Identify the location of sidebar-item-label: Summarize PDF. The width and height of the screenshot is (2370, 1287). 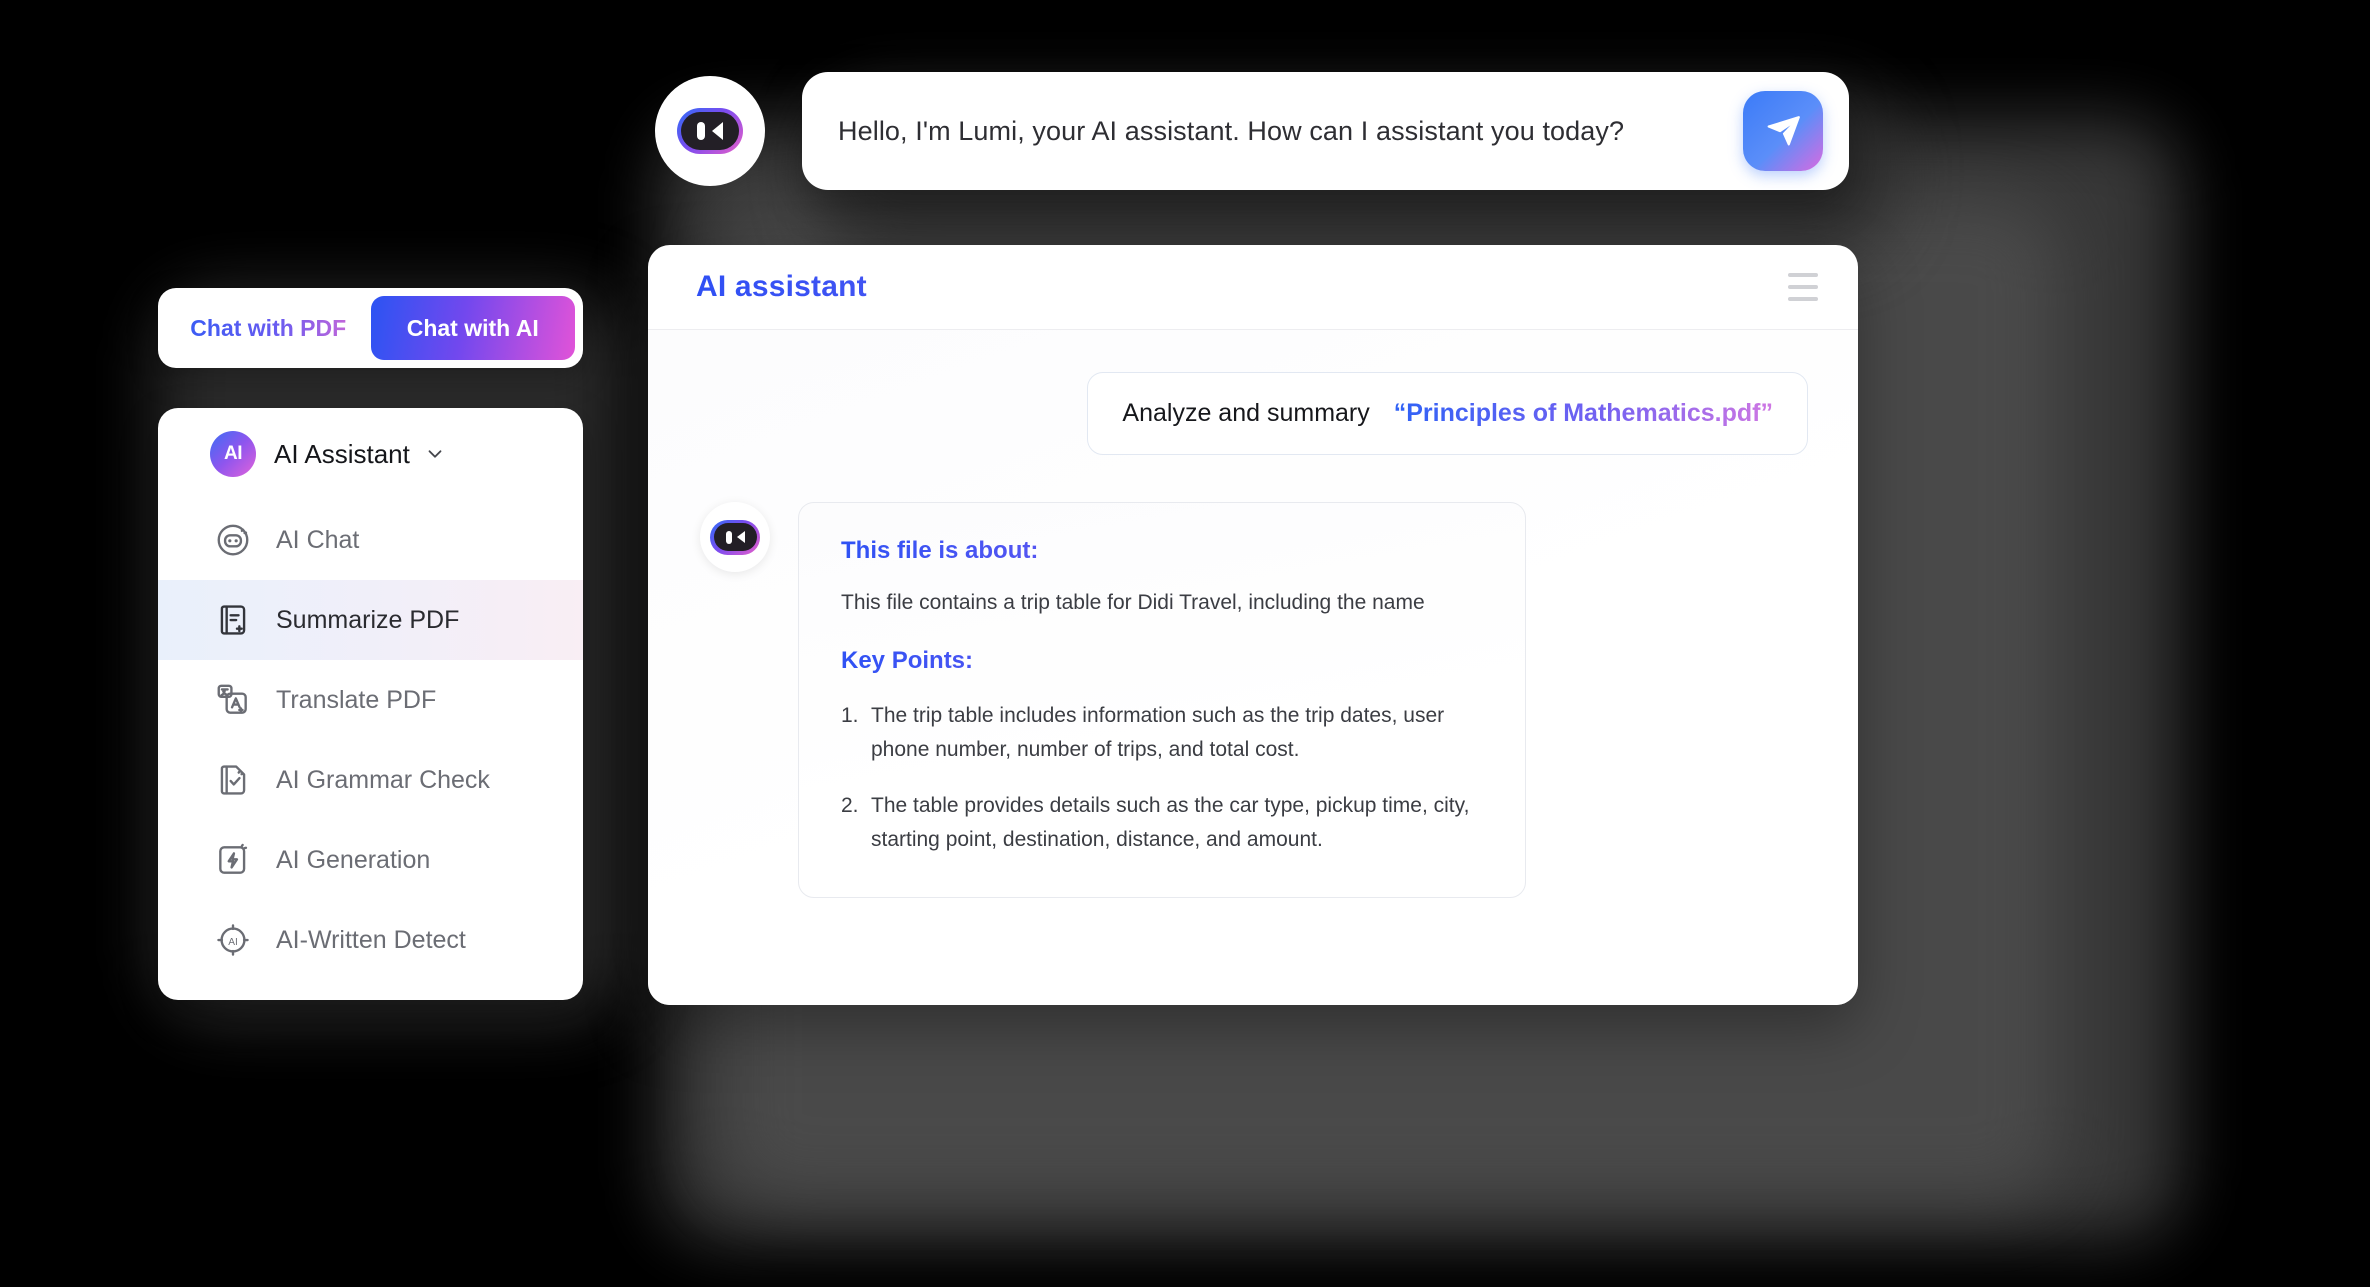
(368, 619).